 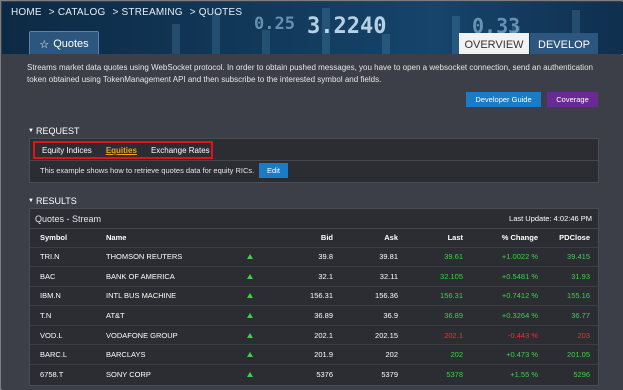 I want to click on cell-bid: 156.31, so click(x=321, y=296).